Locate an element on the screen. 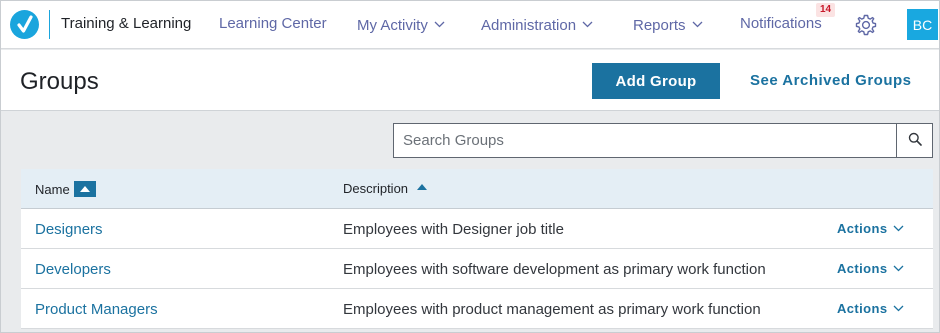 Image resolution: width=940 pixels, height=333 pixels. nav-reports: Reports is located at coordinates (668, 24).